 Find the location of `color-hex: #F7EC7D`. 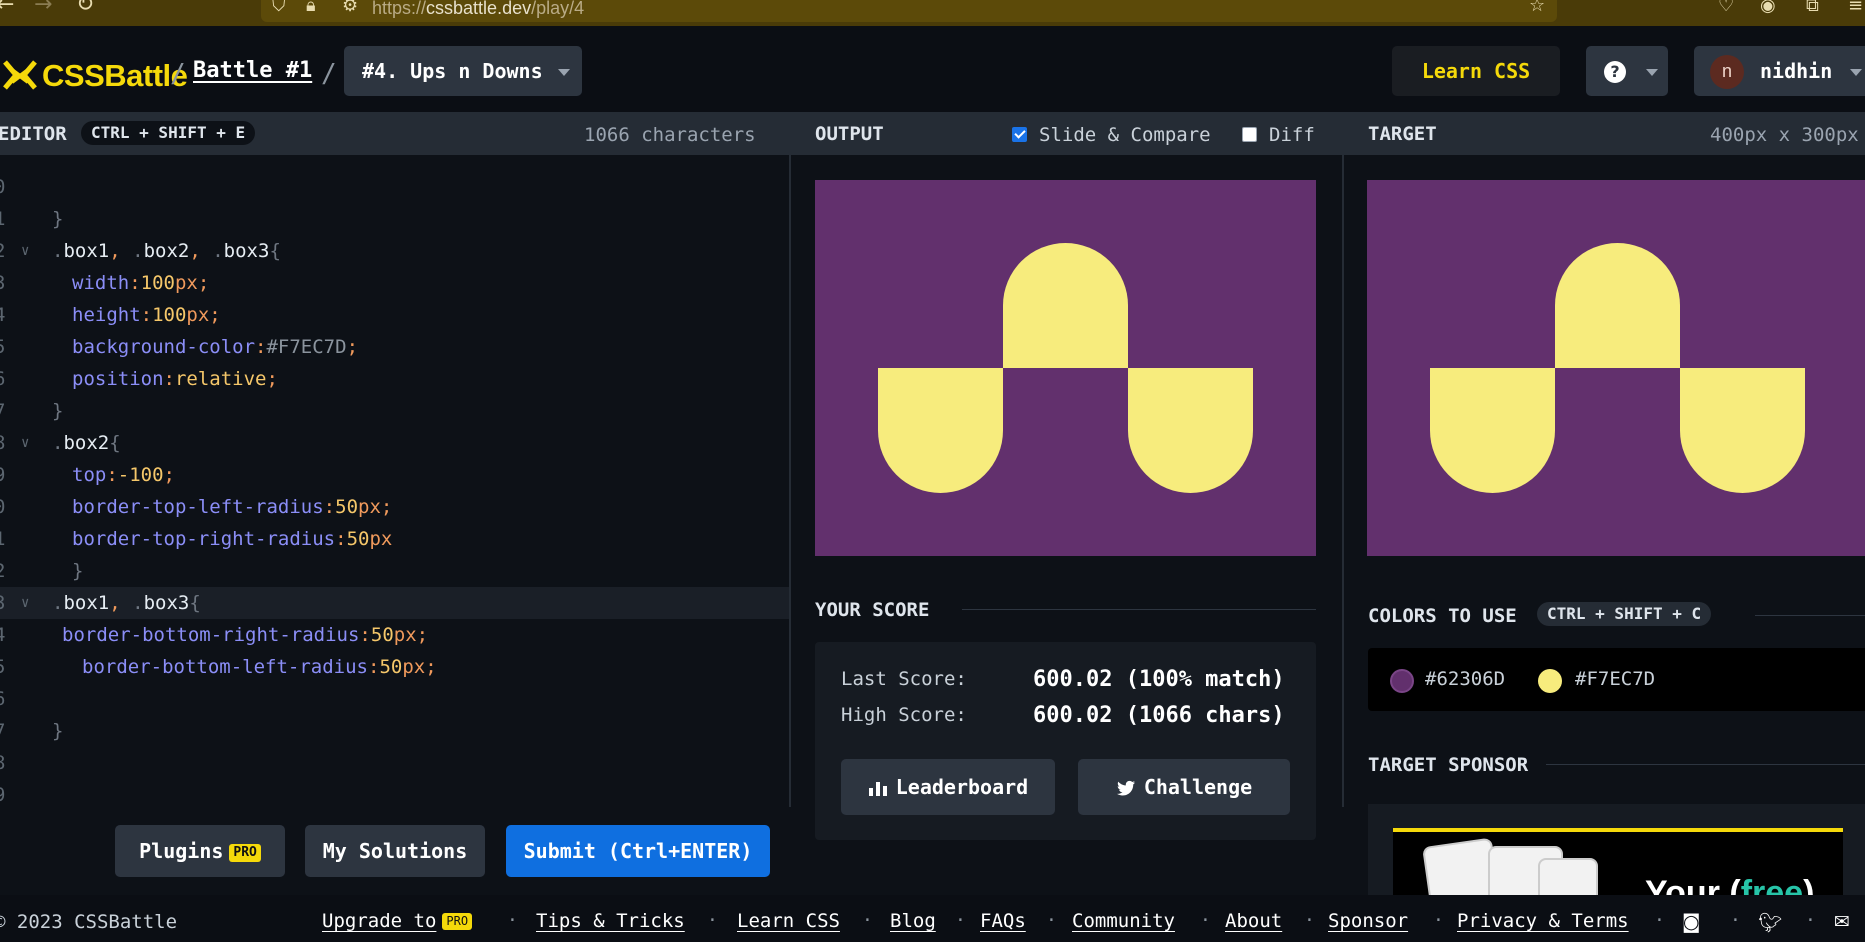

color-hex: #F7EC7D is located at coordinates (1615, 679).